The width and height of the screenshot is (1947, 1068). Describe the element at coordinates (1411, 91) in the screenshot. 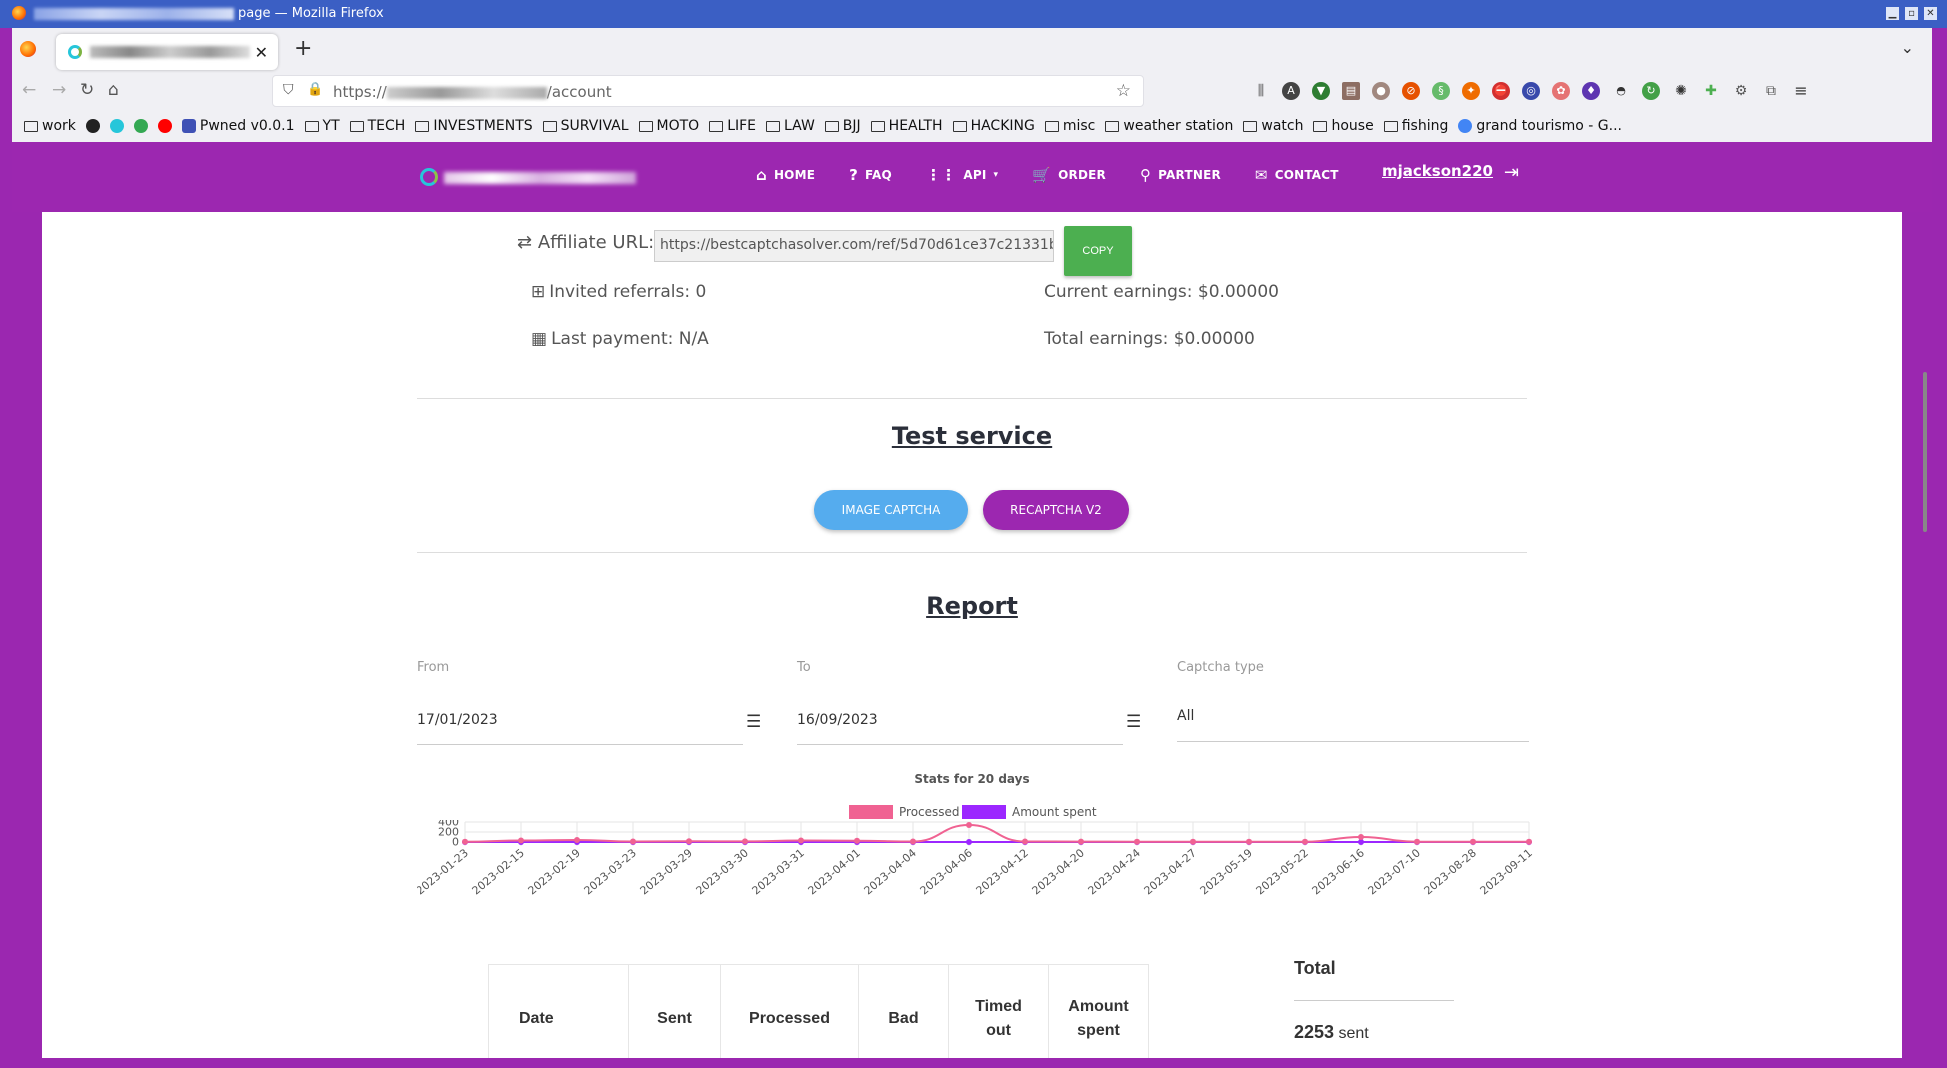

I see `extension-ball-icon: ⊘` at that location.